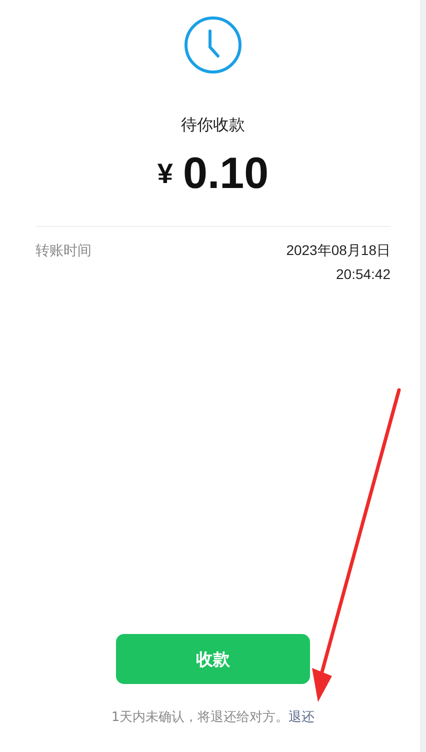 Image resolution: width=426 pixels, height=752 pixels. What do you see at coordinates (213, 45) in the screenshot?
I see `clock-icon` at bounding box center [213, 45].